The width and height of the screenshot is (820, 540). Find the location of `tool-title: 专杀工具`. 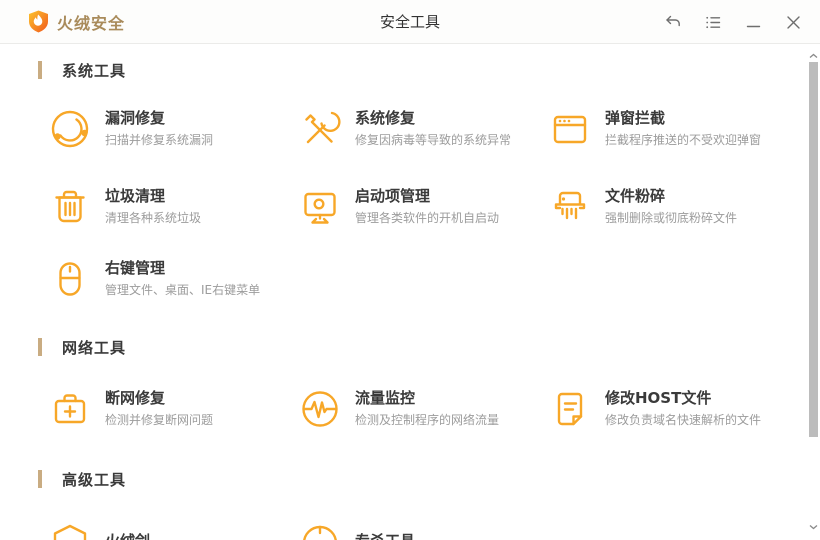

tool-title: 专杀工具 is located at coordinates (385, 536).